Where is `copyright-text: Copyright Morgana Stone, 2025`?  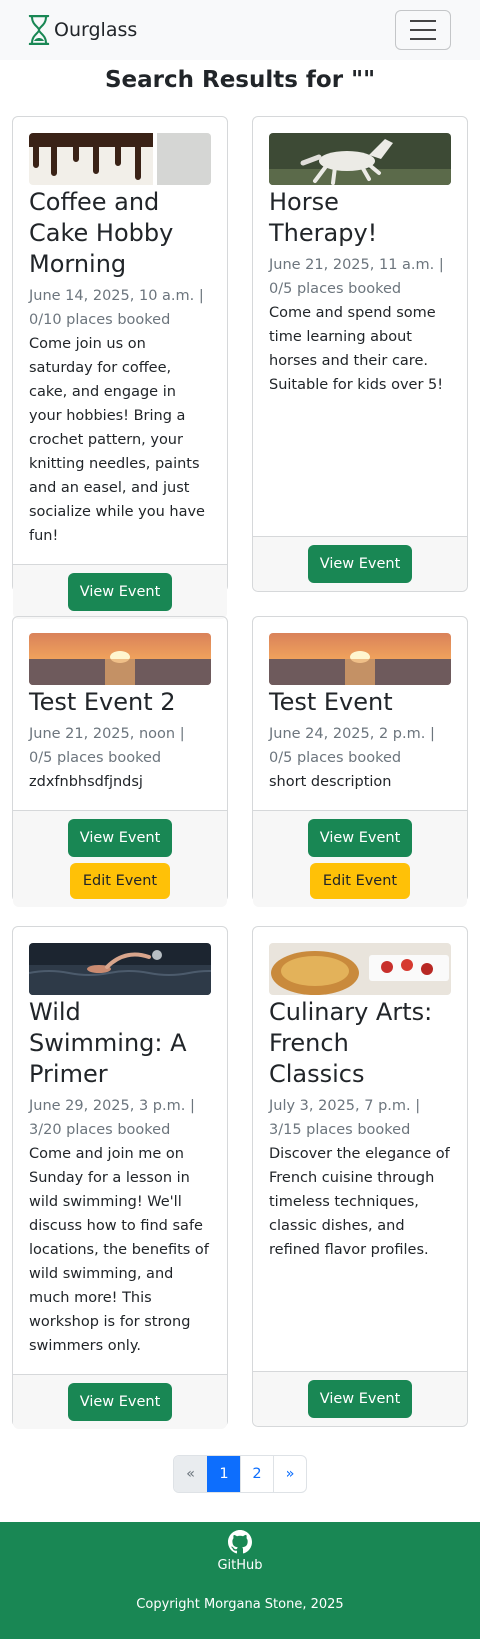 copyright-text: Copyright Morgana Stone, 2025 is located at coordinates (240, 1604).